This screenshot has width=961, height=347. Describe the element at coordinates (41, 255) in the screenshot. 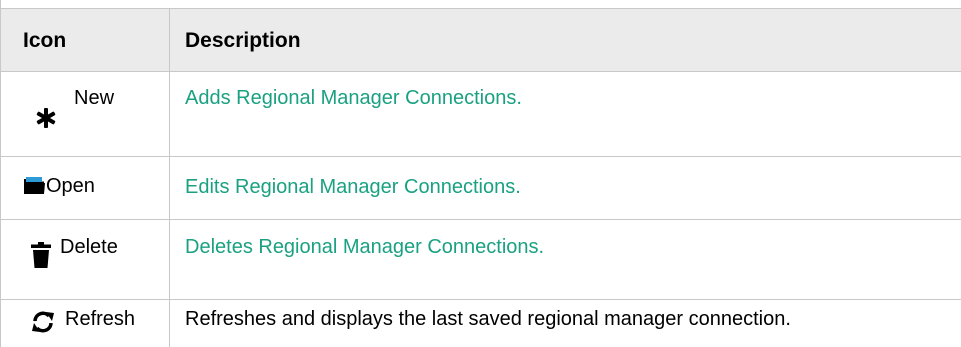

I see `trash-icon` at that location.